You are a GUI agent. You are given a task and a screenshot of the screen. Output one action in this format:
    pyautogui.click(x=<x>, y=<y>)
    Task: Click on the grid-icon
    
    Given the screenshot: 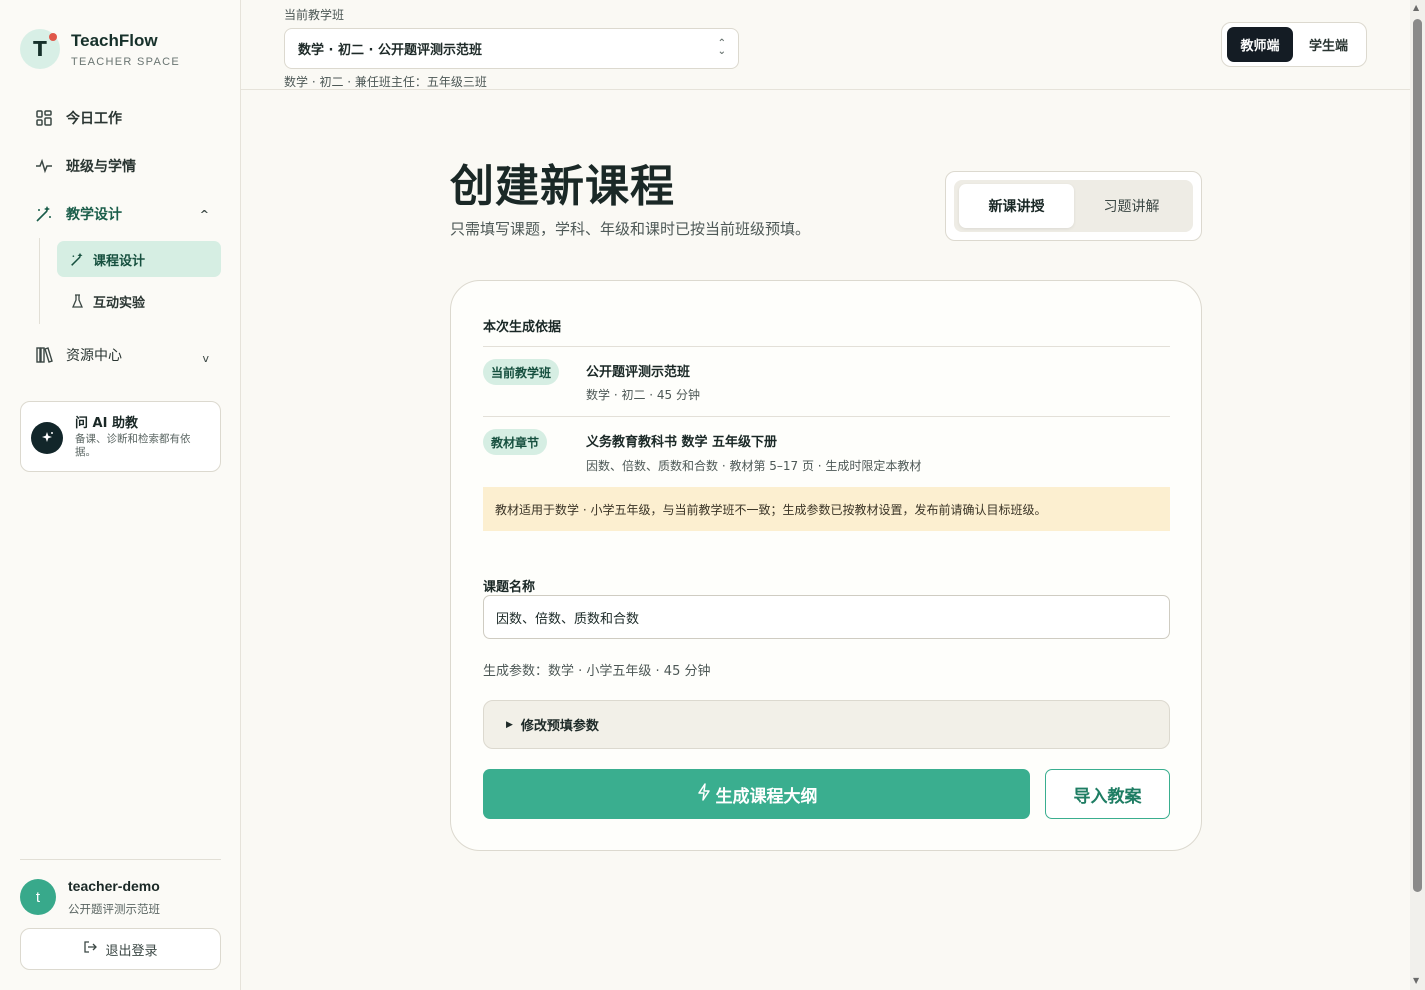 What is the action you would take?
    pyautogui.click(x=44, y=118)
    